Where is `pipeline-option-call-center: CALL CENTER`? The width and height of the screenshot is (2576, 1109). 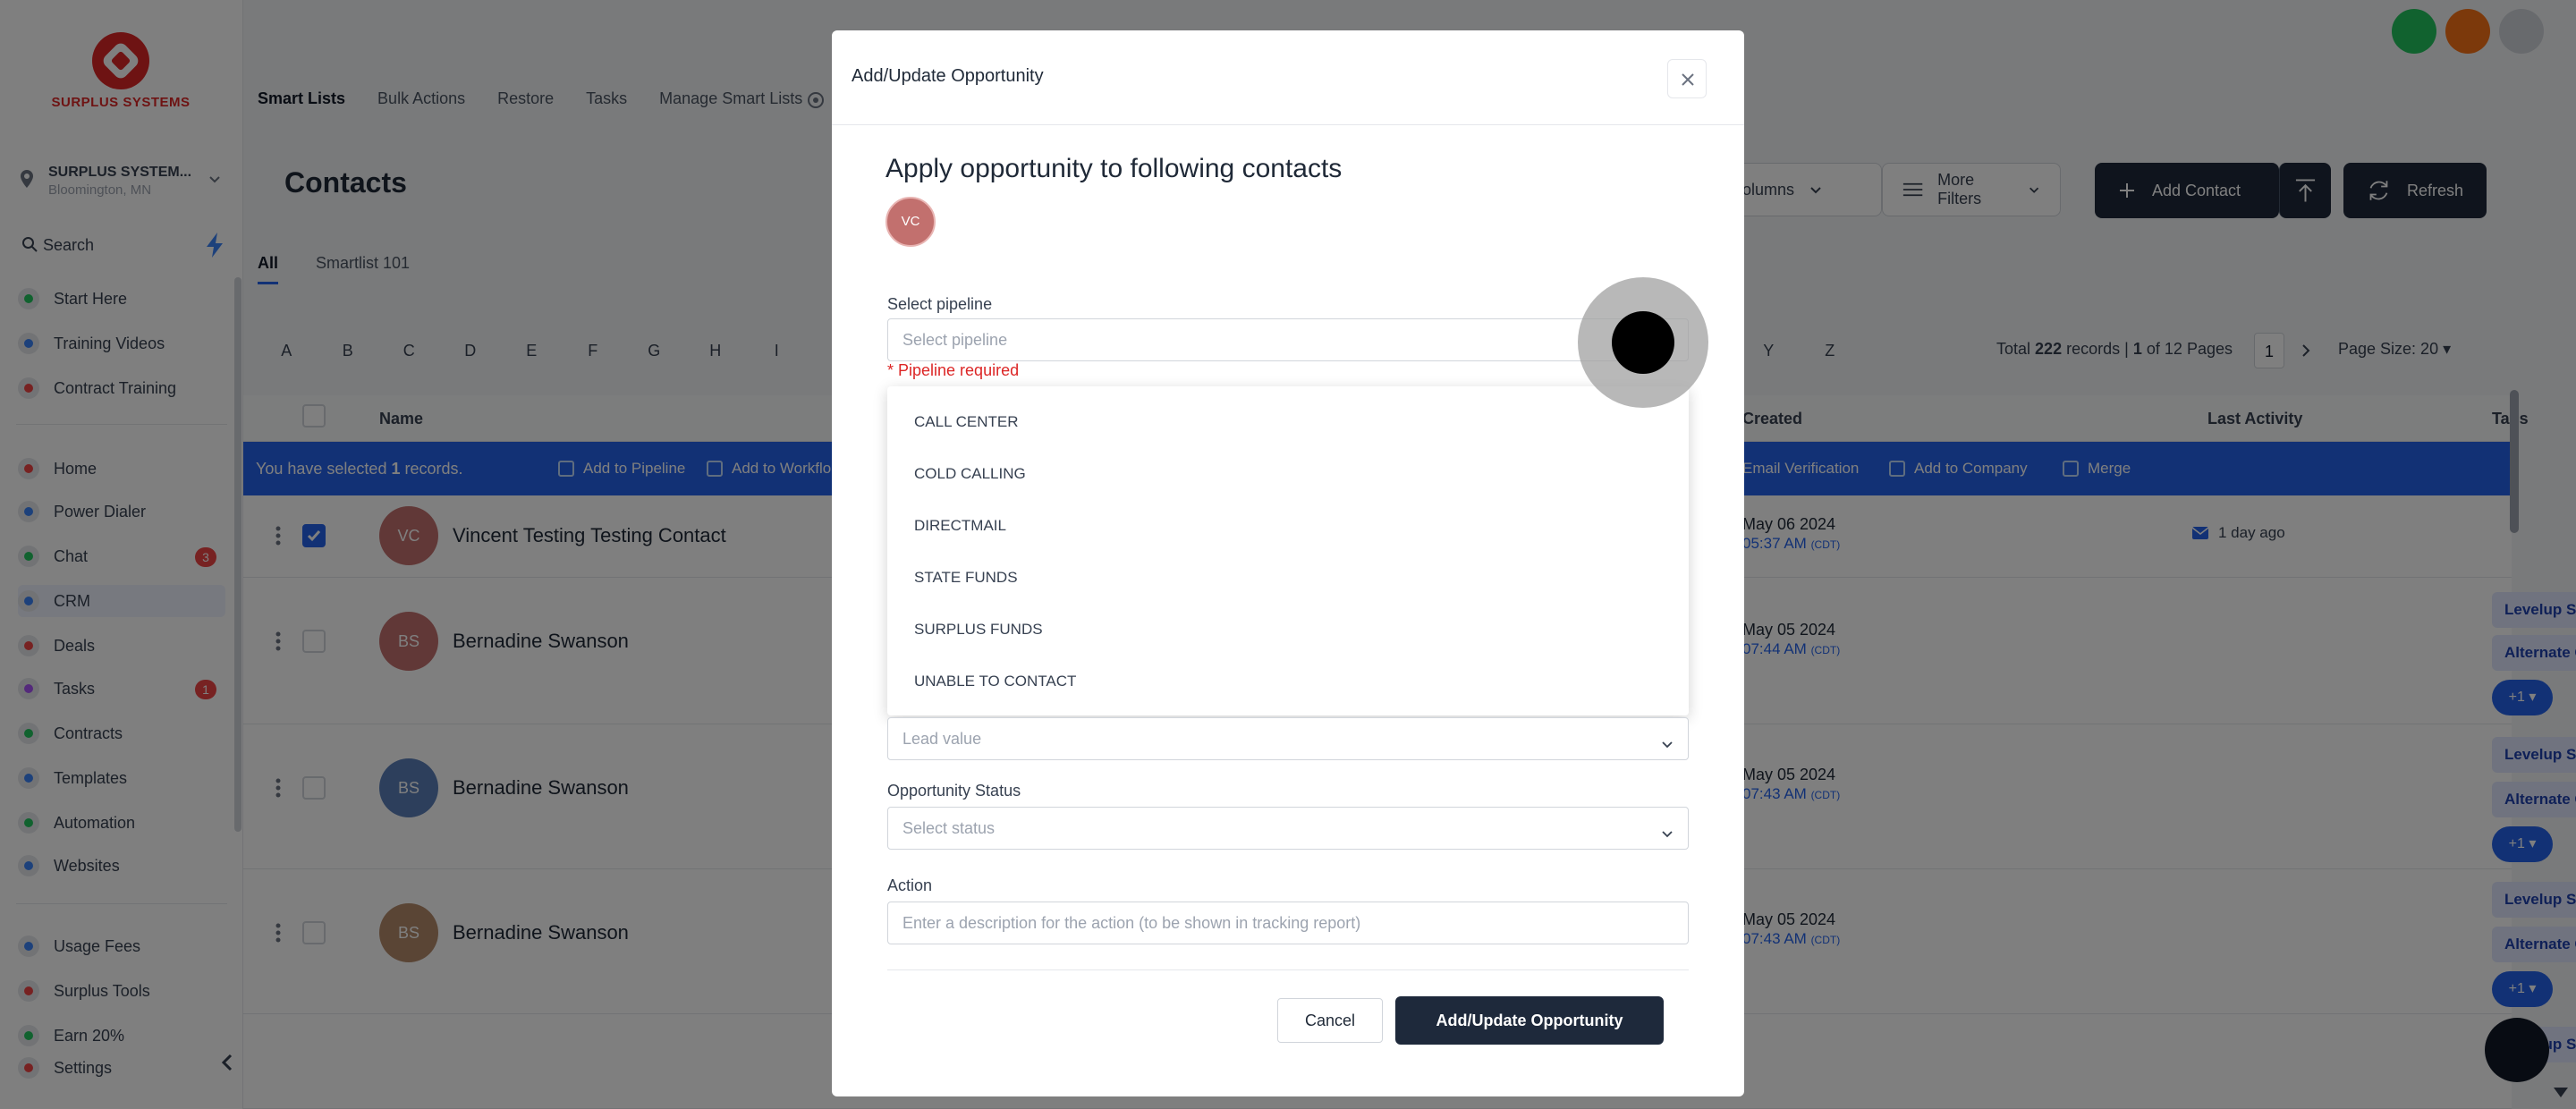 pipeline-option-call-center: CALL CENTER is located at coordinates (966, 422).